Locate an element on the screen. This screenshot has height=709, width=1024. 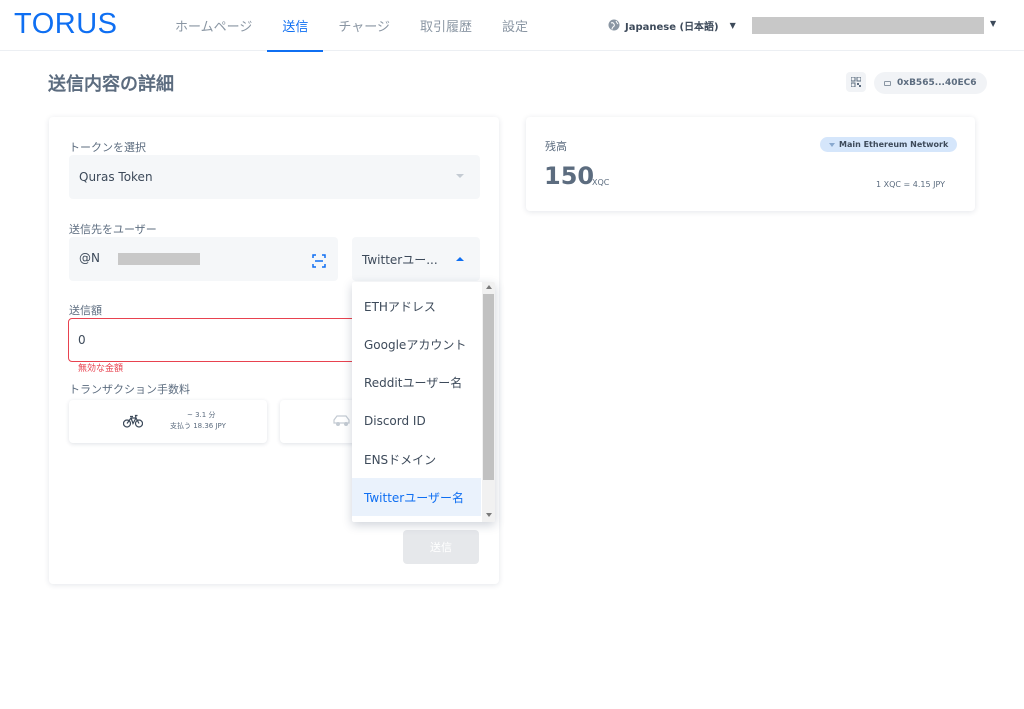
amount-label: 送信額 is located at coordinates (85, 310).